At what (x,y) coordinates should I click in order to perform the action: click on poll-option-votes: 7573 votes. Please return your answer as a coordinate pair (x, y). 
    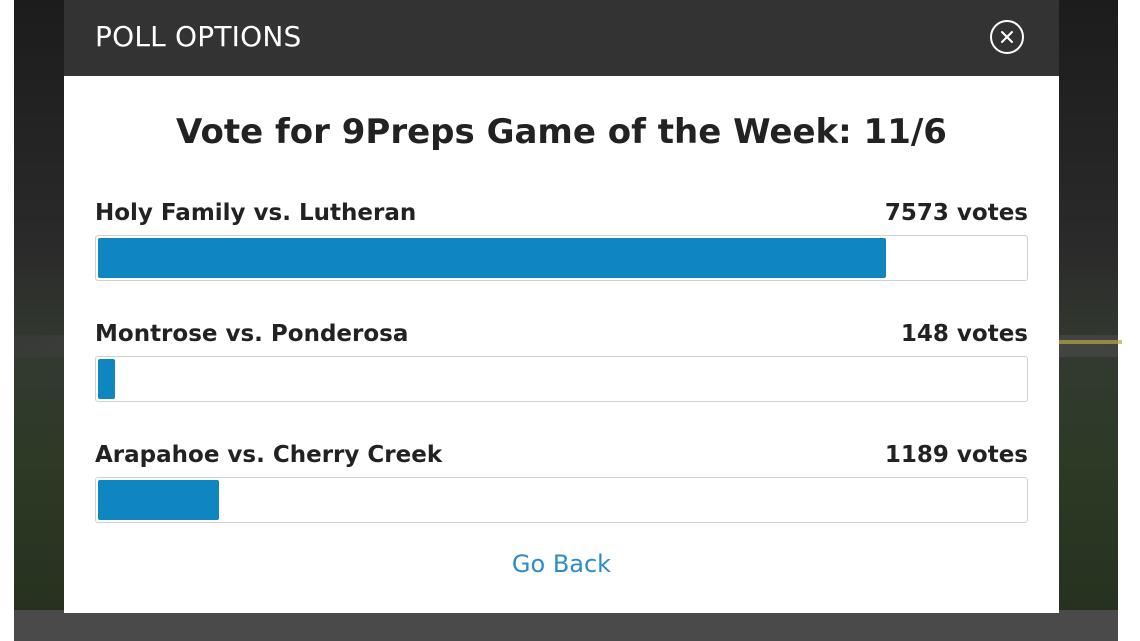
    Looking at the image, I should click on (956, 213).